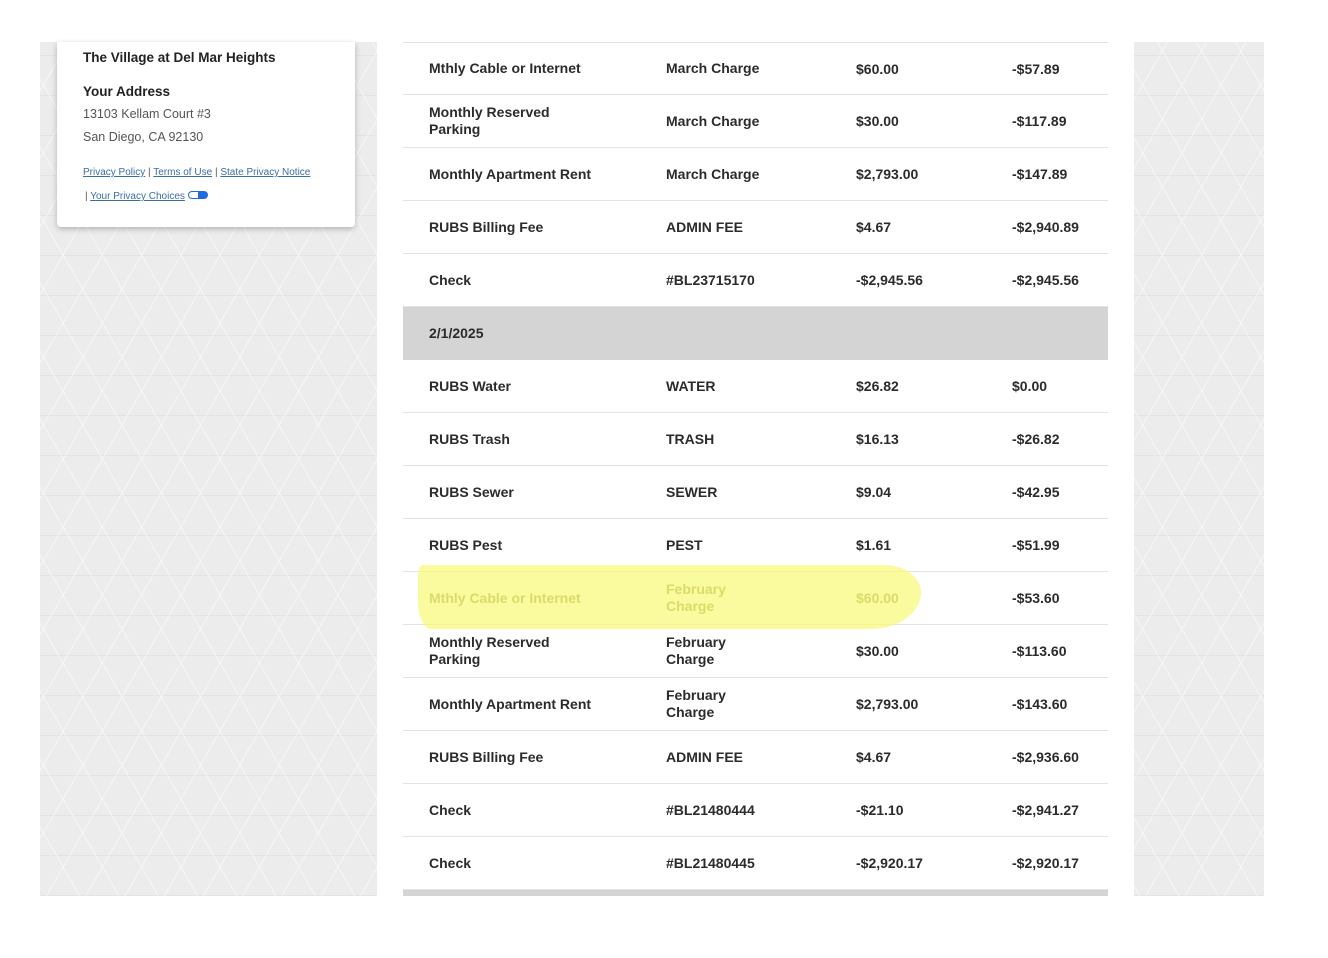 Image resolution: width=1328 pixels, height=958 pixels. I want to click on ledger-row: Check #BL21480445 -$2,920.17 -$2,920.17, so click(755, 863).